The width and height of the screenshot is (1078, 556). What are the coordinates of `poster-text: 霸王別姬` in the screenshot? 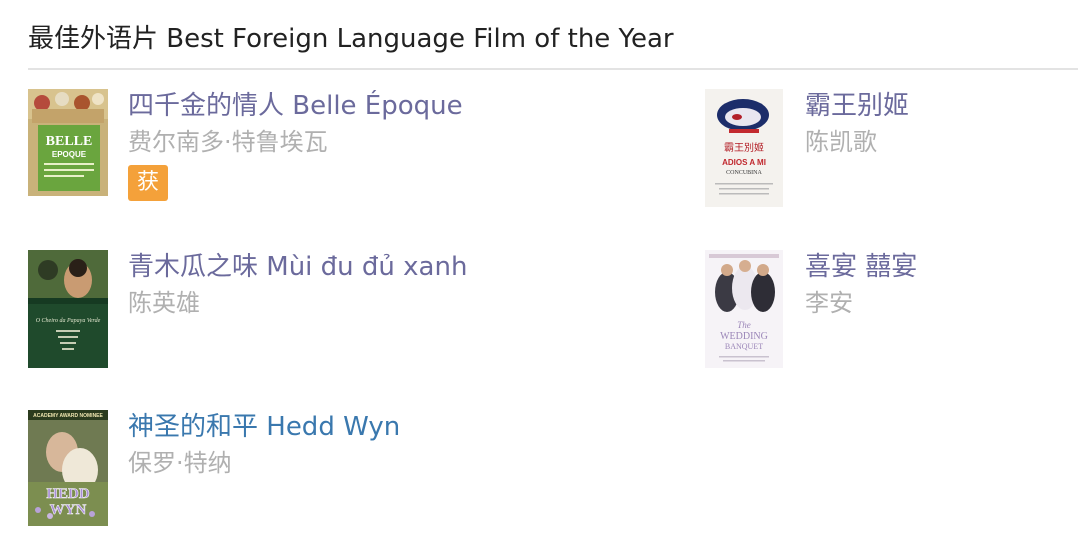 It's located at (744, 147).